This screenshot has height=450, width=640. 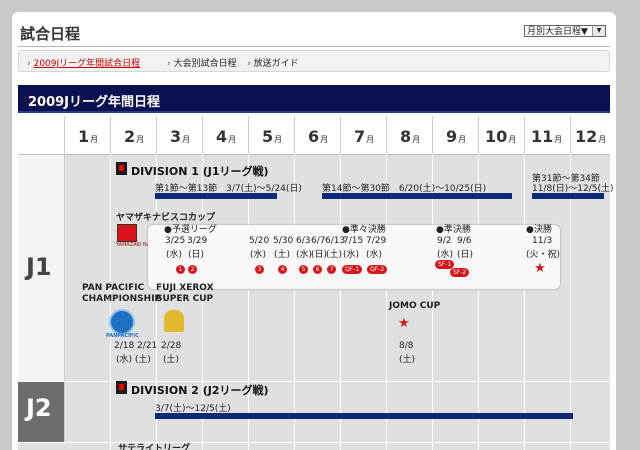 What do you see at coordinates (133, 135) in the screenshot?
I see `month-col-2: 2月` at bounding box center [133, 135].